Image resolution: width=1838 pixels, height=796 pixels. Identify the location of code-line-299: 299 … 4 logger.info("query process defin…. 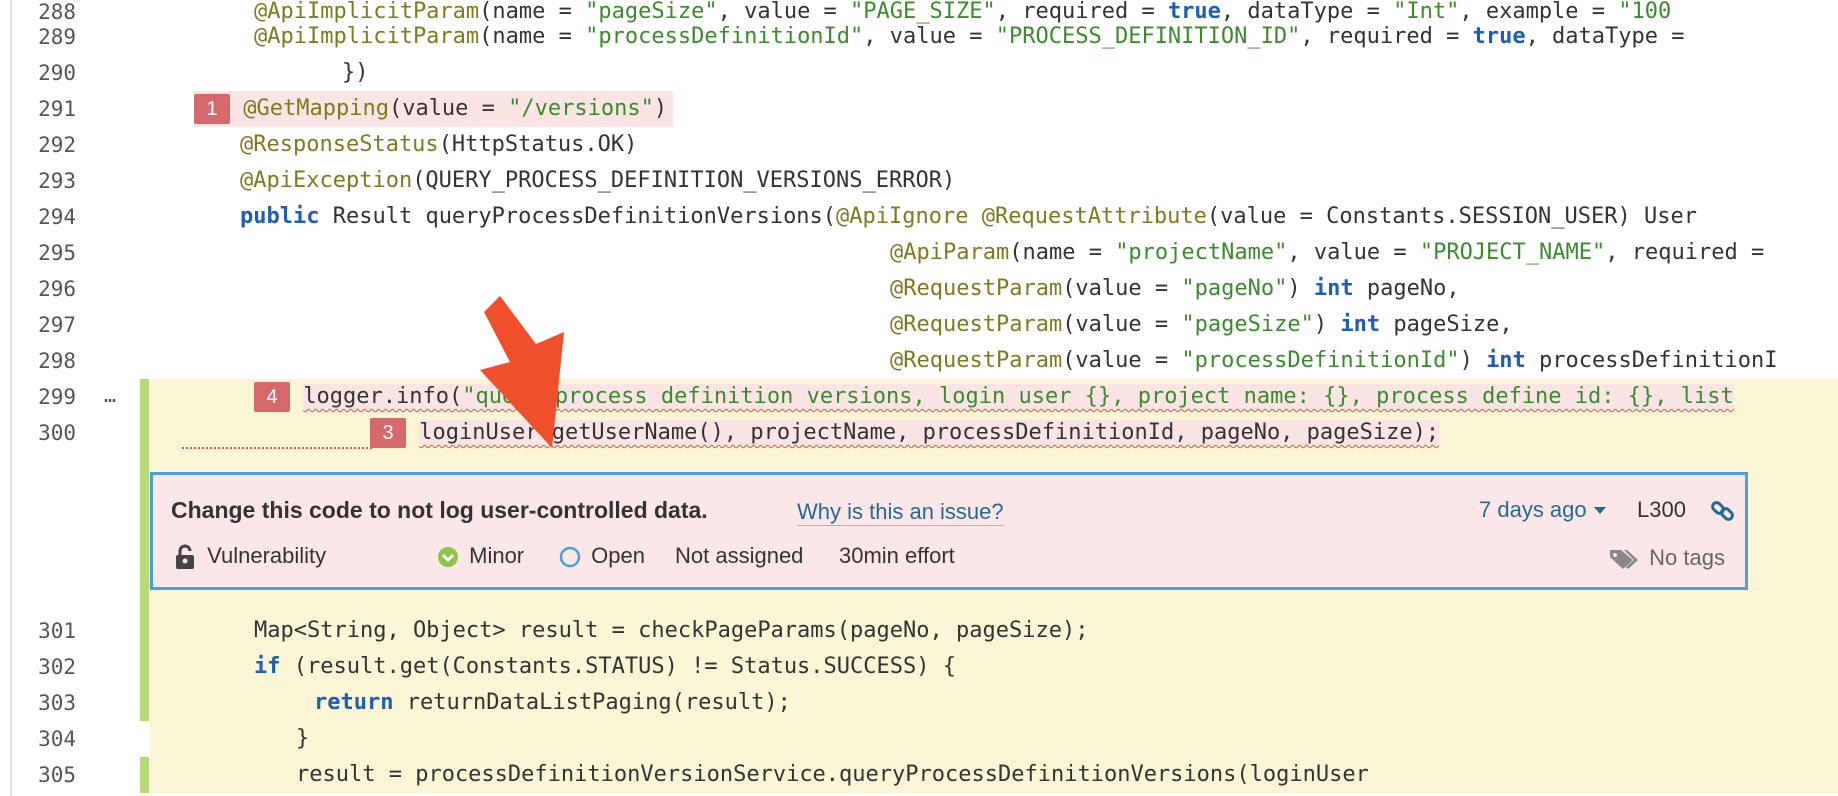
(925, 397).